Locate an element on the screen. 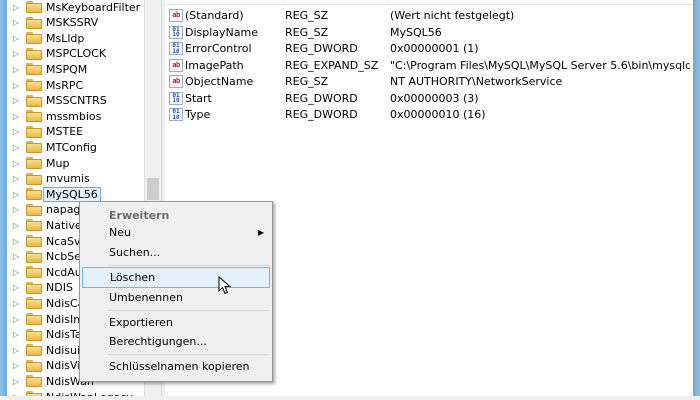 The width and height of the screenshot is (700, 400). tree-scrollbar-thumb is located at coordinates (153, 189).